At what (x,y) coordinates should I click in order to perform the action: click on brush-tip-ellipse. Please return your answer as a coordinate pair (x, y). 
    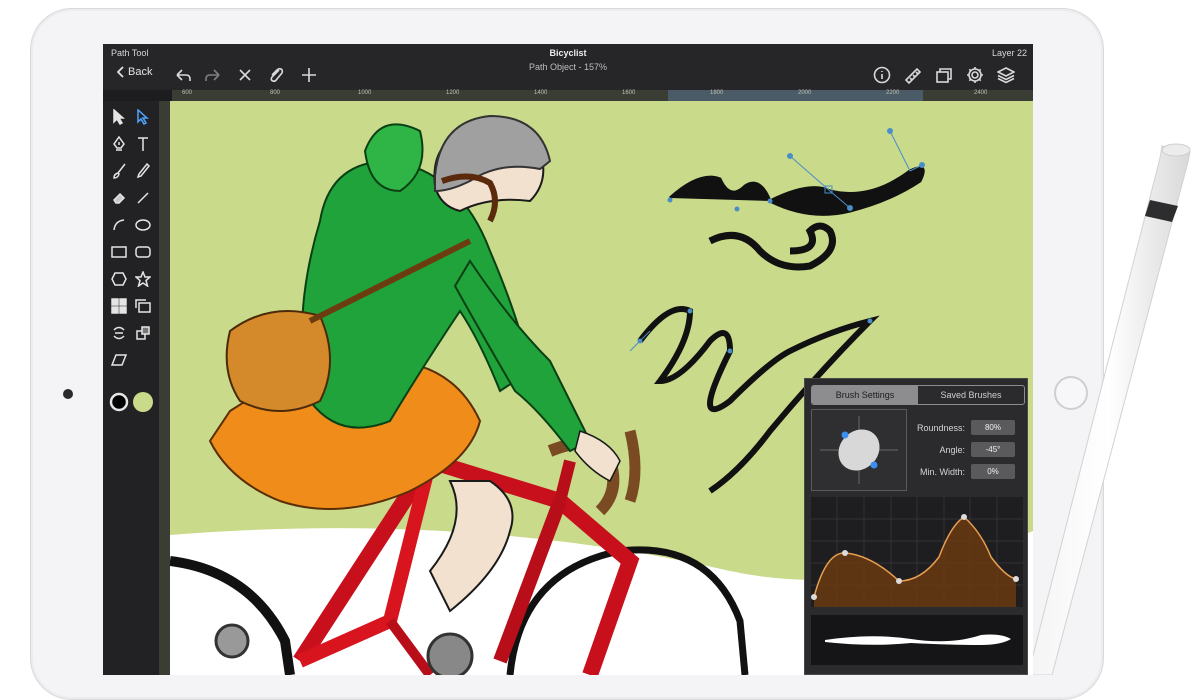
    Looking at the image, I should click on (859, 450).